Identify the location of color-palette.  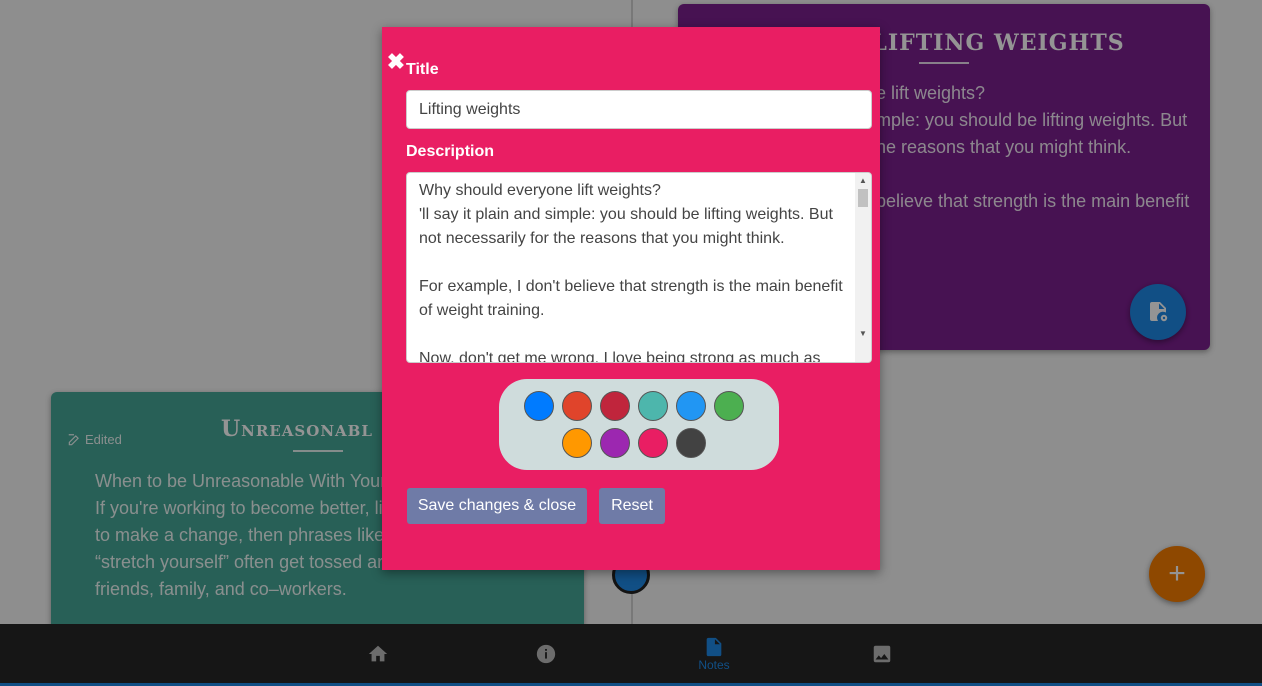
(639, 424).